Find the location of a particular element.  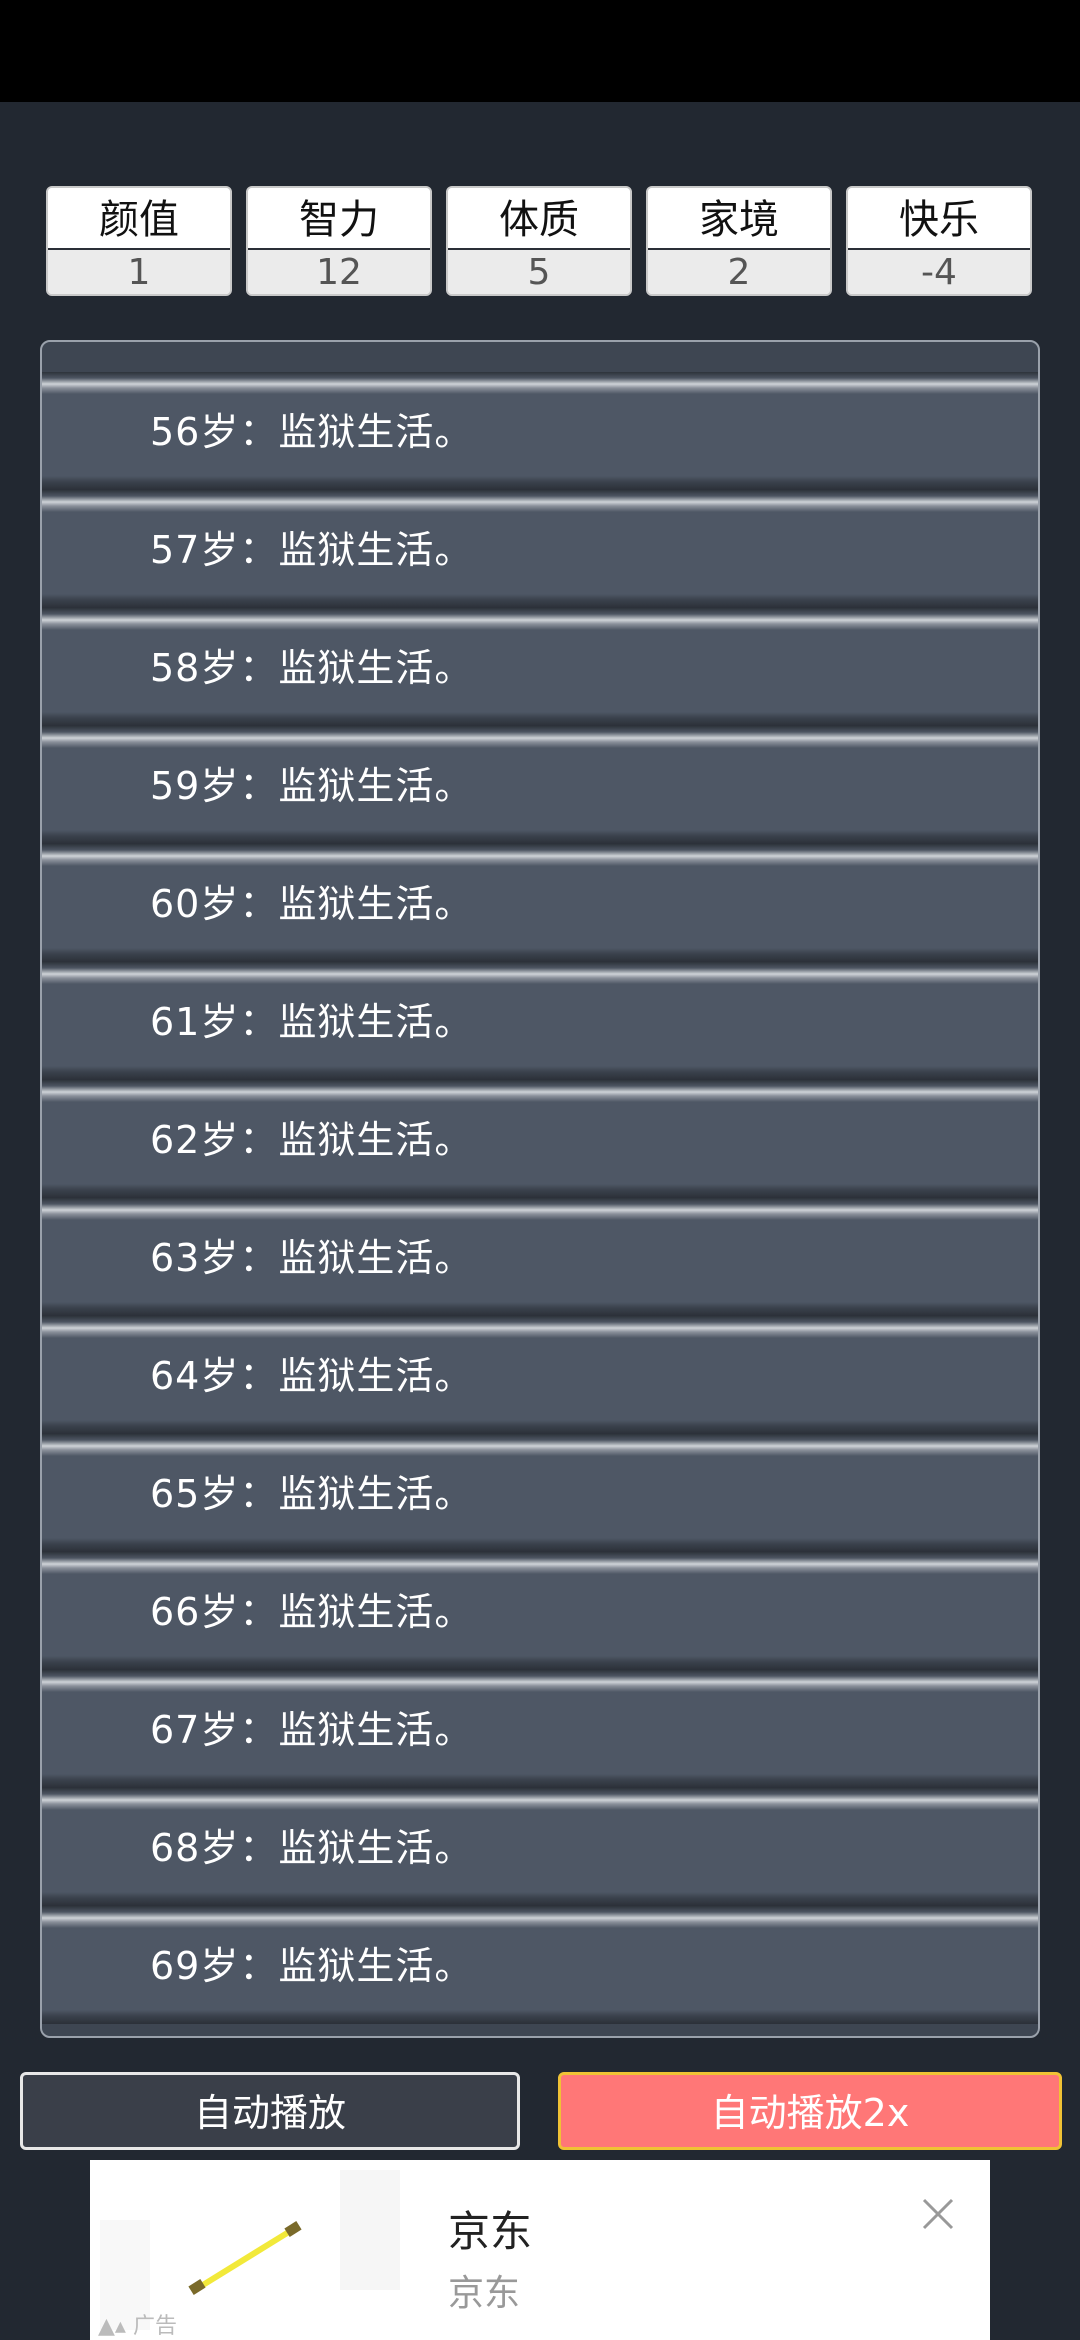

ad-banner: 京东 京东 ▲▴ 广告 is located at coordinates (540, 2250).